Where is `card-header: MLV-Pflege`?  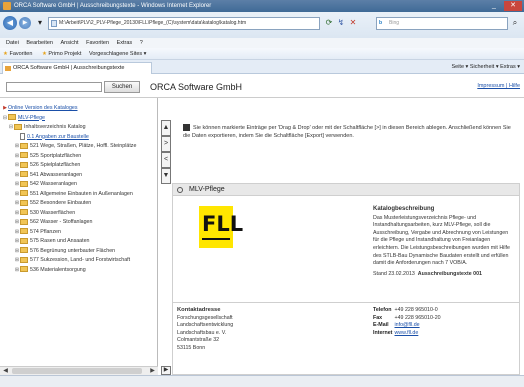 card-header: MLV-Pflege is located at coordinates (346, 190).